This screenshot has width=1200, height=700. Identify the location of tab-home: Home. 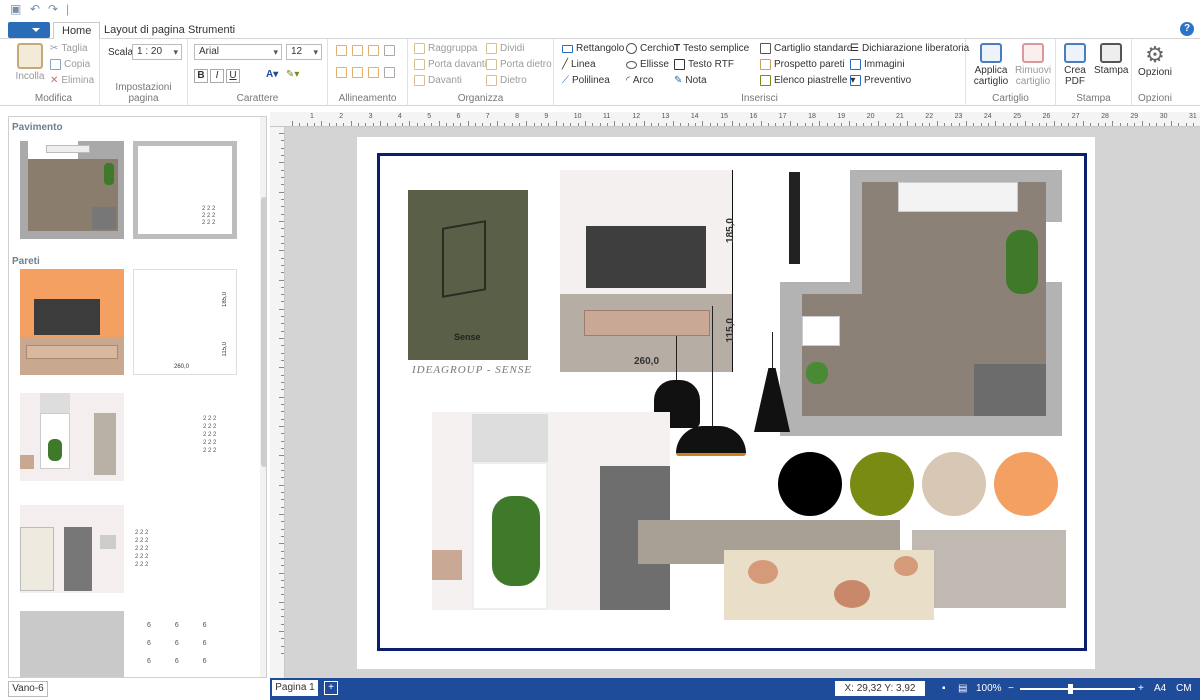
(77, 31).